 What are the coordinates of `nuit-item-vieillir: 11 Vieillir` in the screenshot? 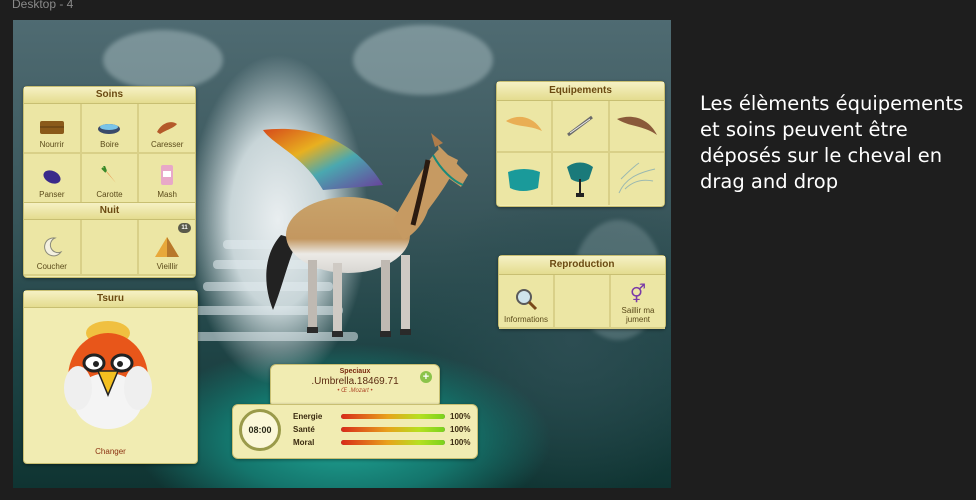 It's located at (167, 247).